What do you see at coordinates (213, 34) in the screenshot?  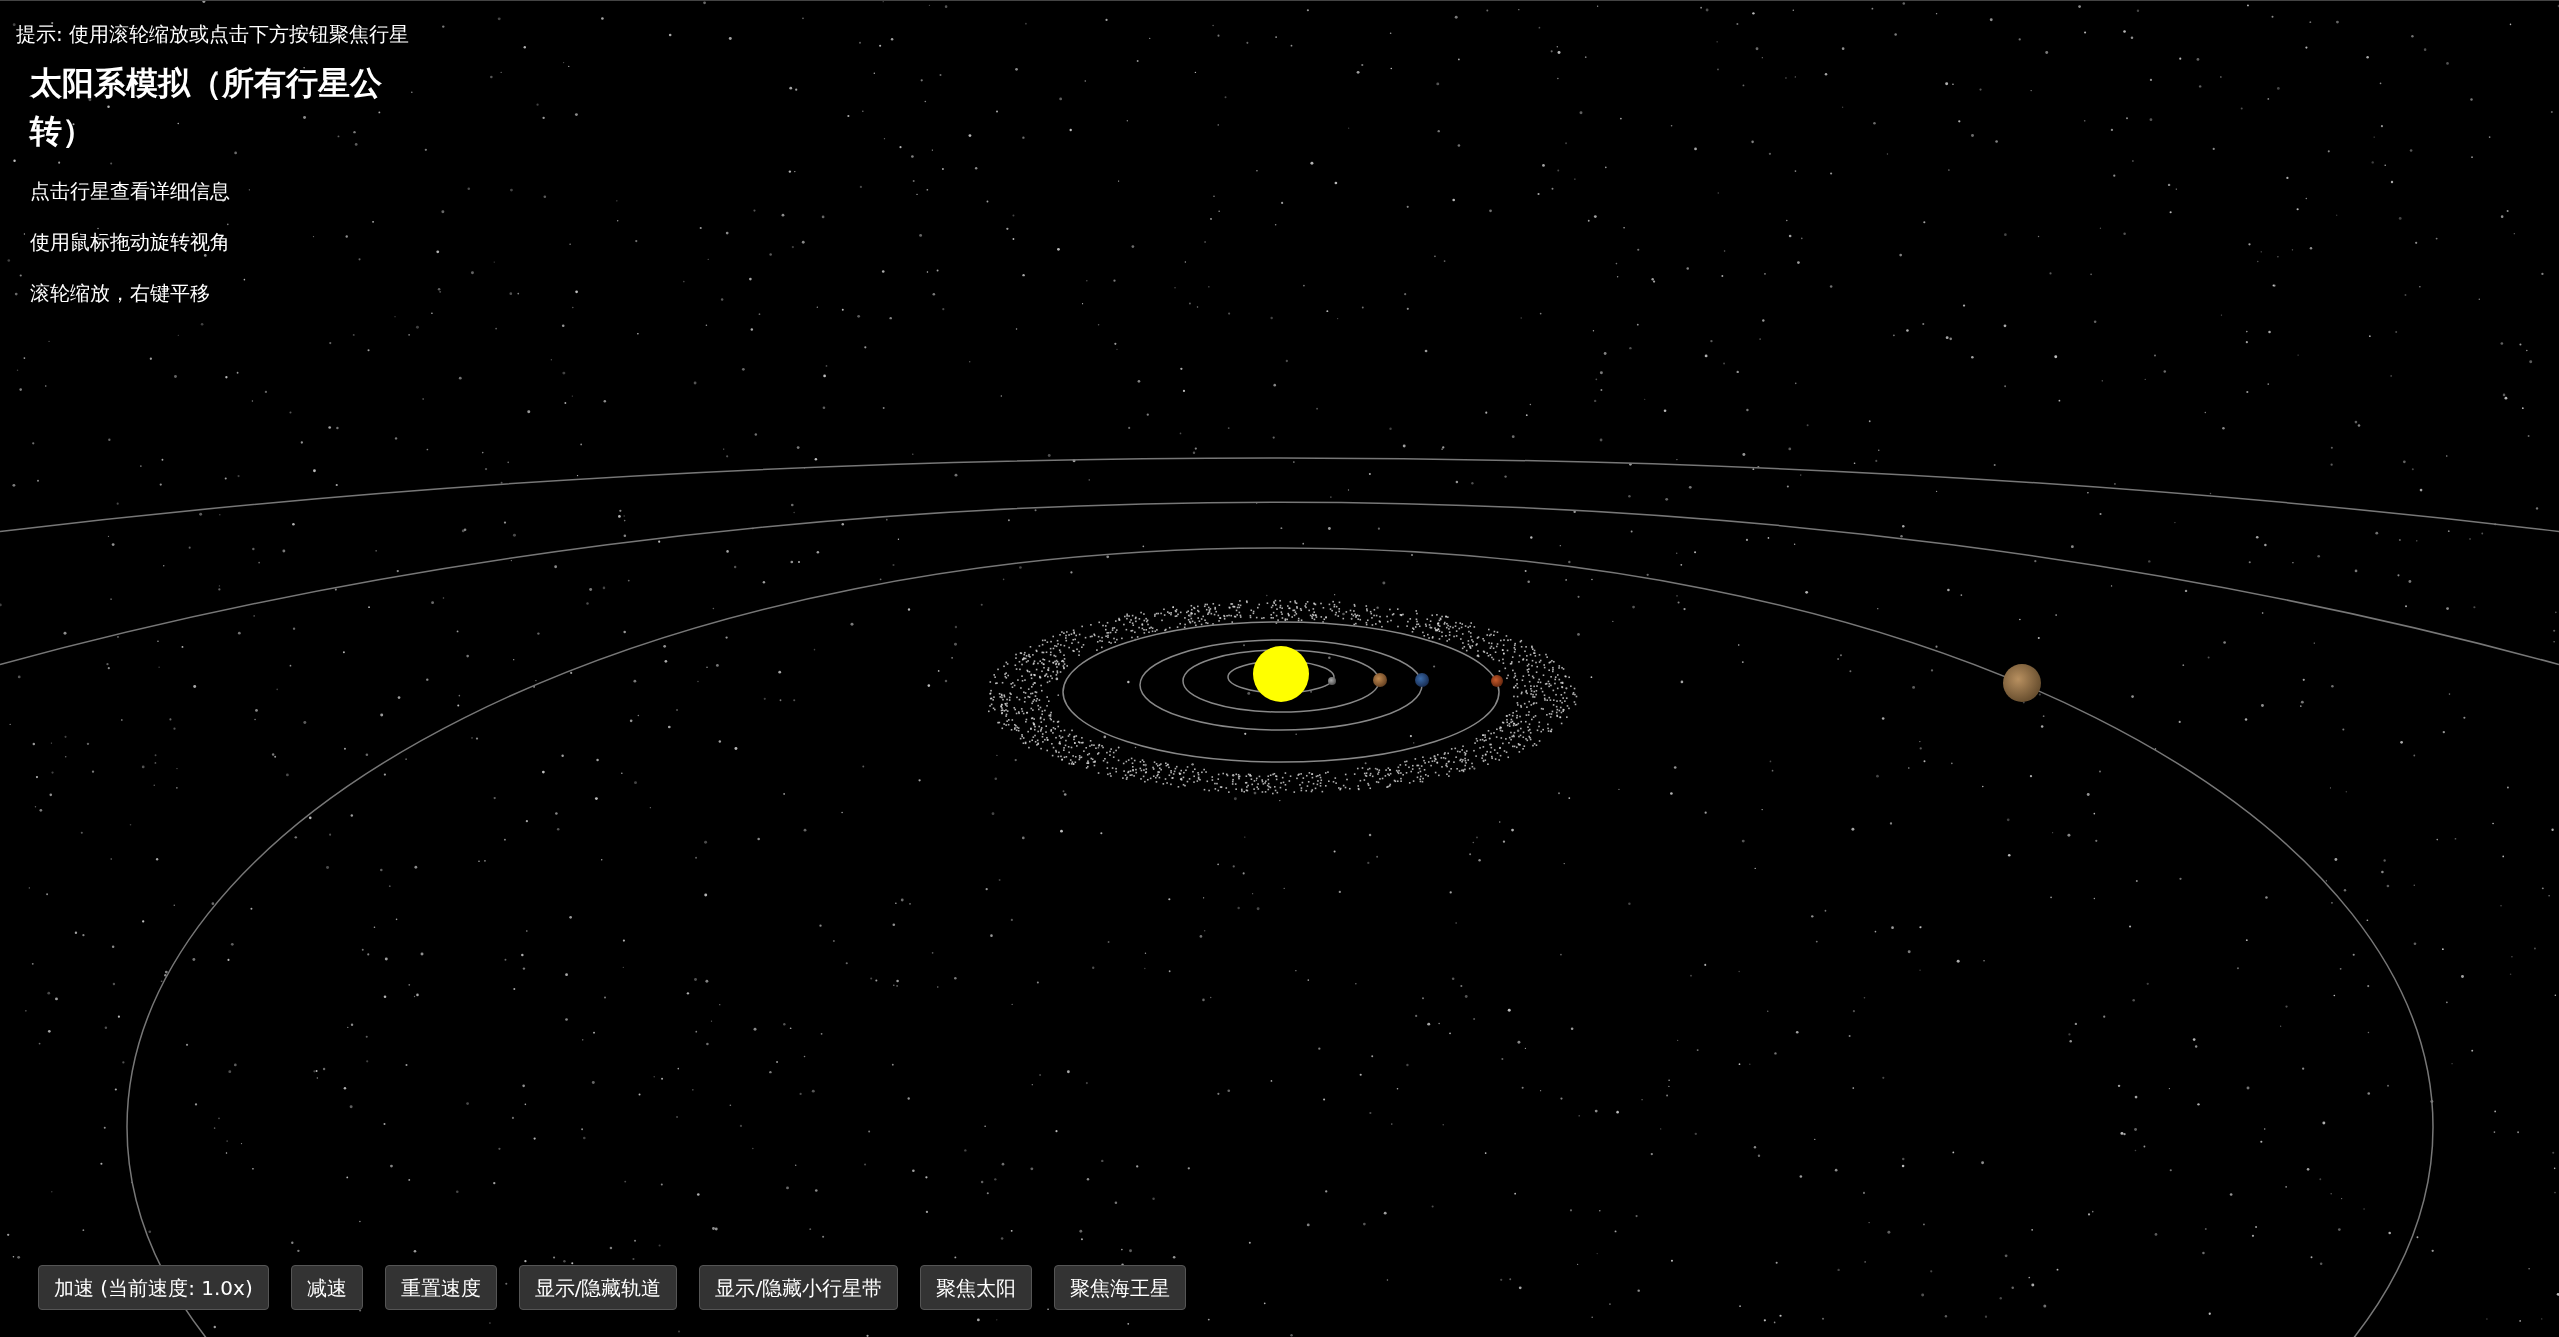 I see `hint-text: 提示: 使用滚轮缩放或点击下方按钮聚焦行星` at bounding box center [213, 34].